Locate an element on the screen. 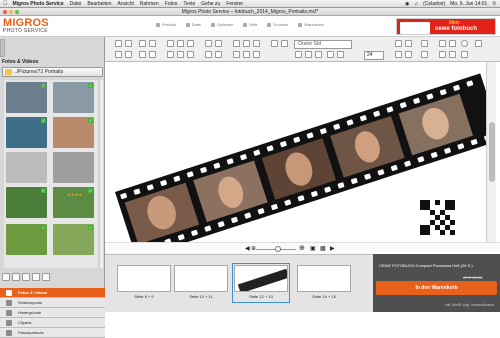 The width and height of the screenshot is (500, 338). font-size-select: 24 is located at coordinates (374, 55).